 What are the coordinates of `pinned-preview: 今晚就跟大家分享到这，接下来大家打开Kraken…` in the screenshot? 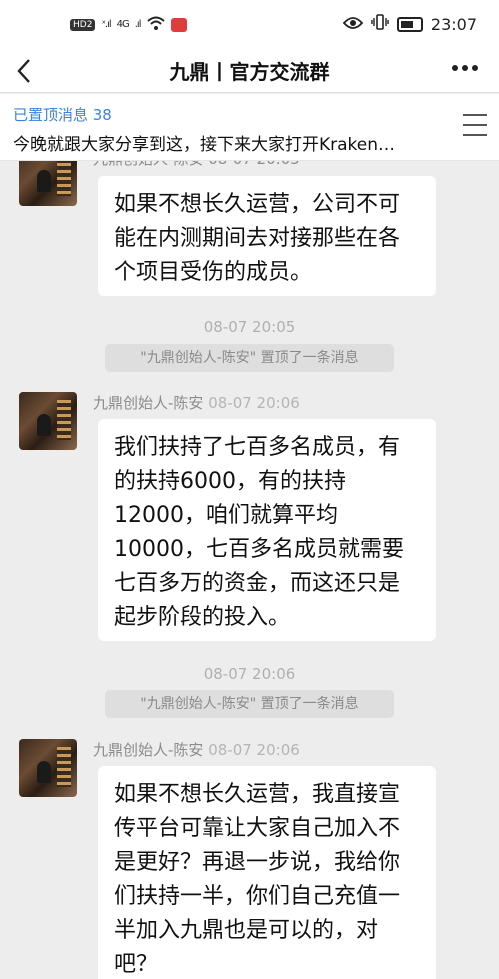 It's located at (204, 145).